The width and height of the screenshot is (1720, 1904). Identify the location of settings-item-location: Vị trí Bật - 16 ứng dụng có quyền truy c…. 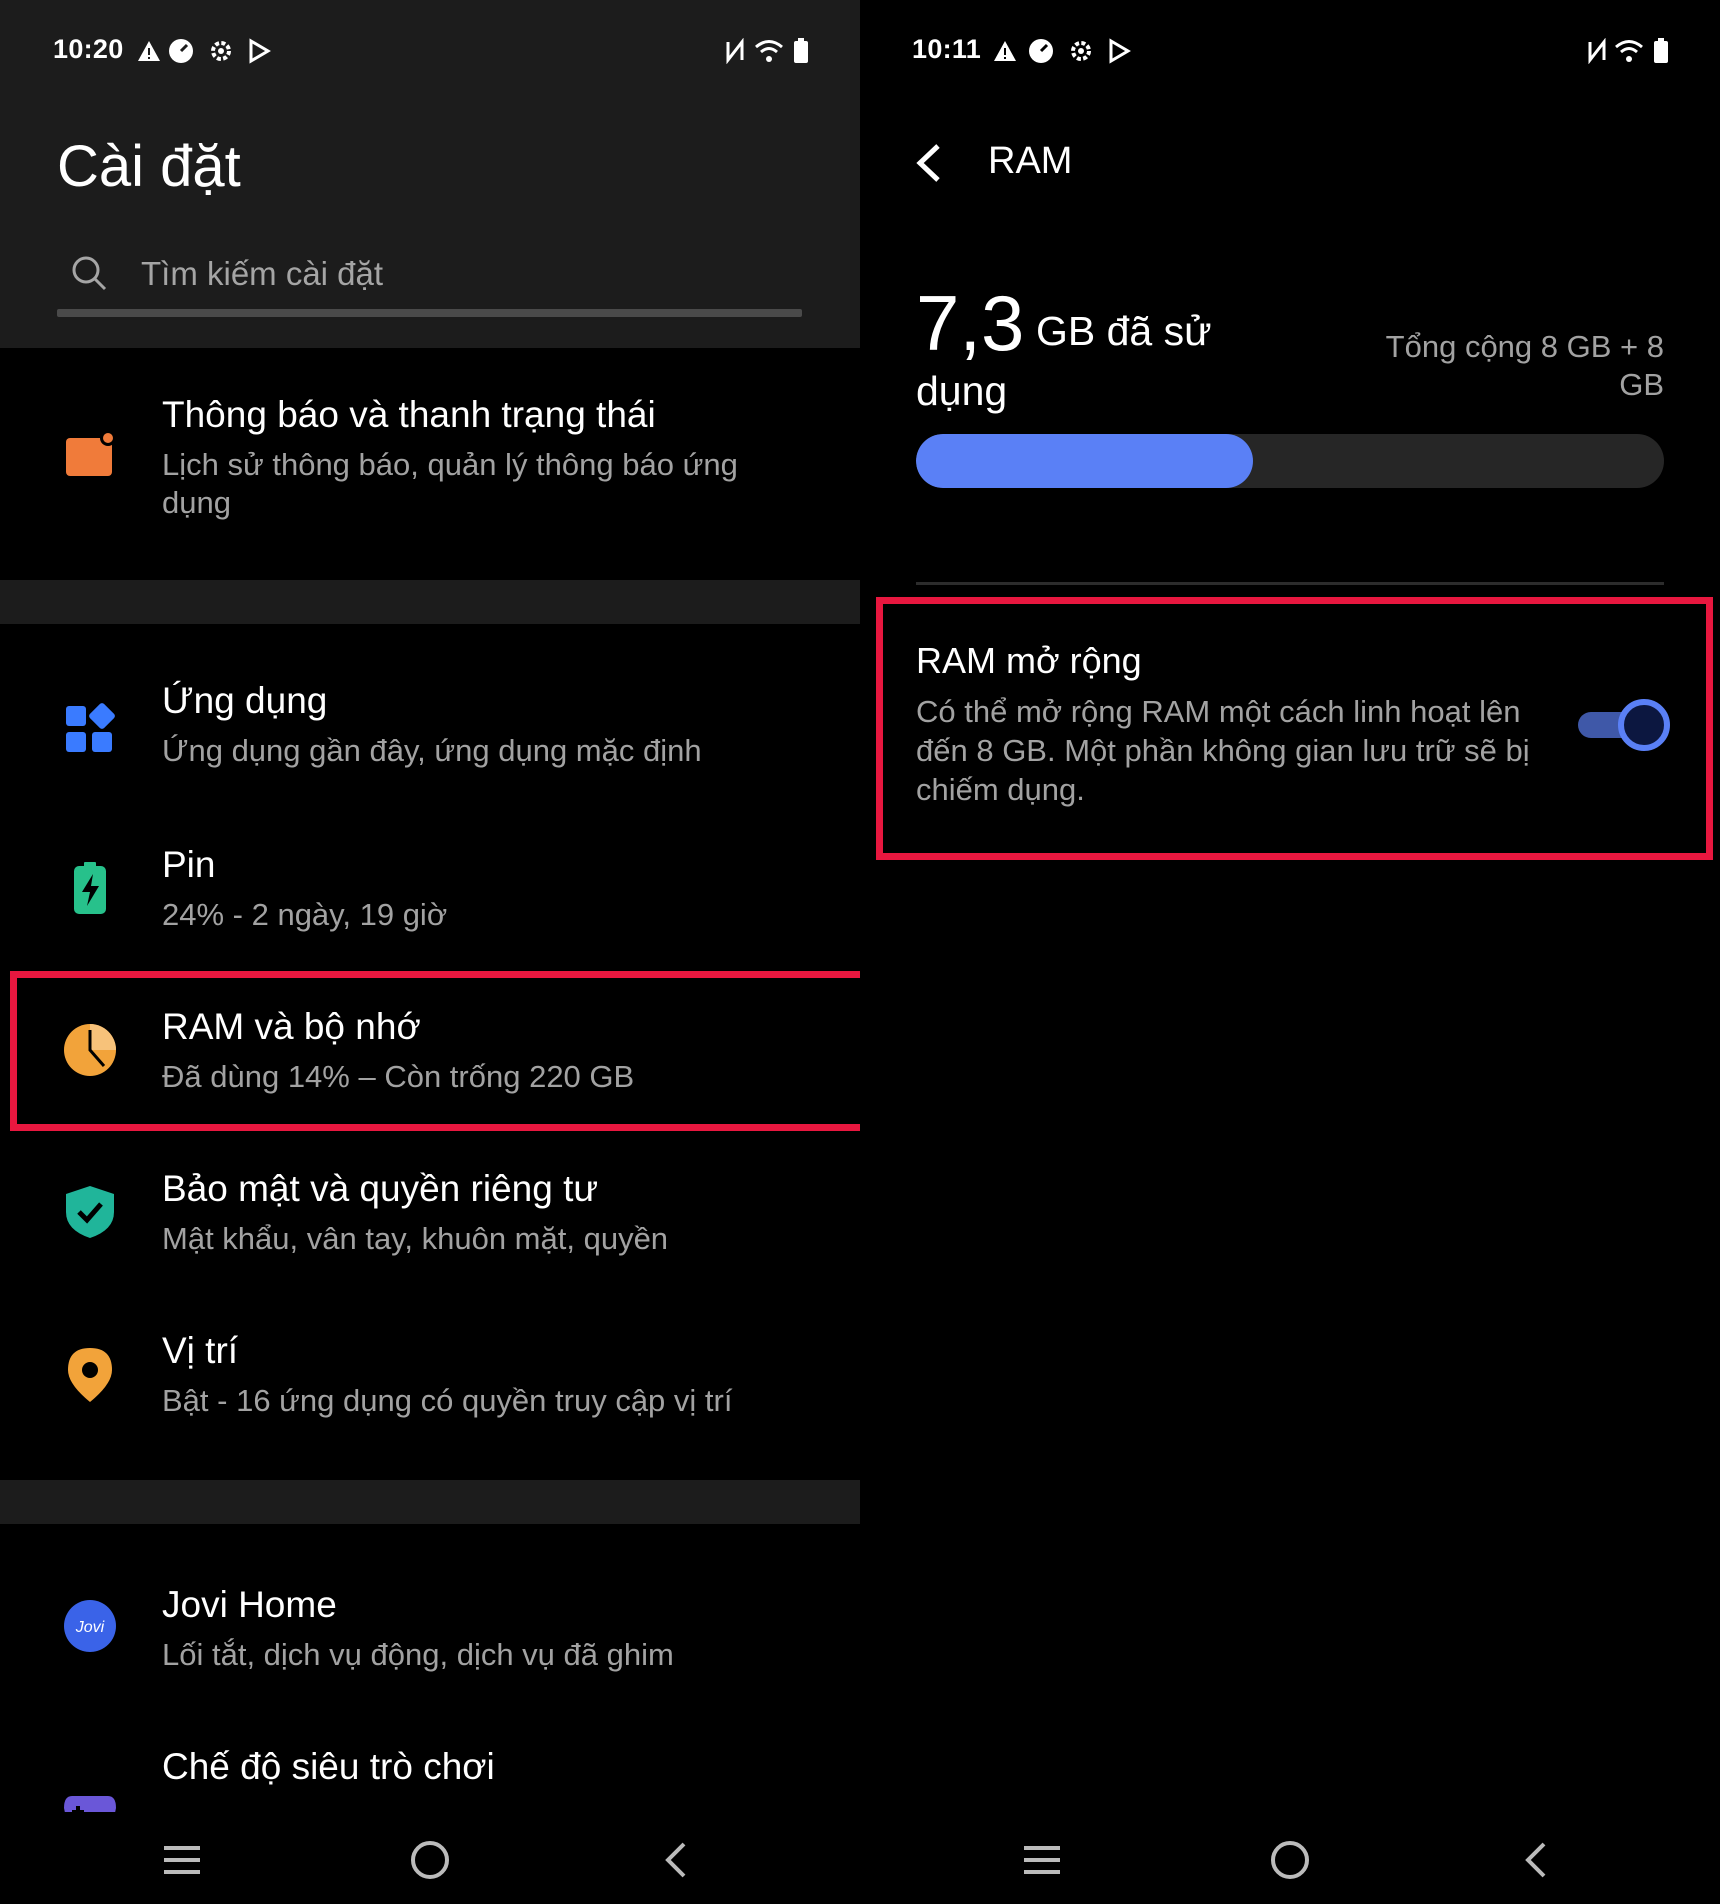
(430, 1383).